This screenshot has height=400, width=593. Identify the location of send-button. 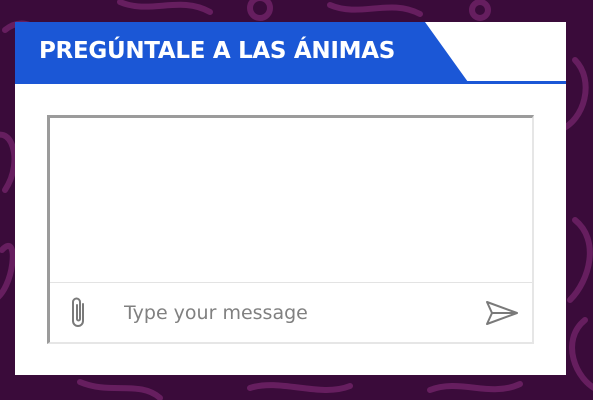
(502, 313).